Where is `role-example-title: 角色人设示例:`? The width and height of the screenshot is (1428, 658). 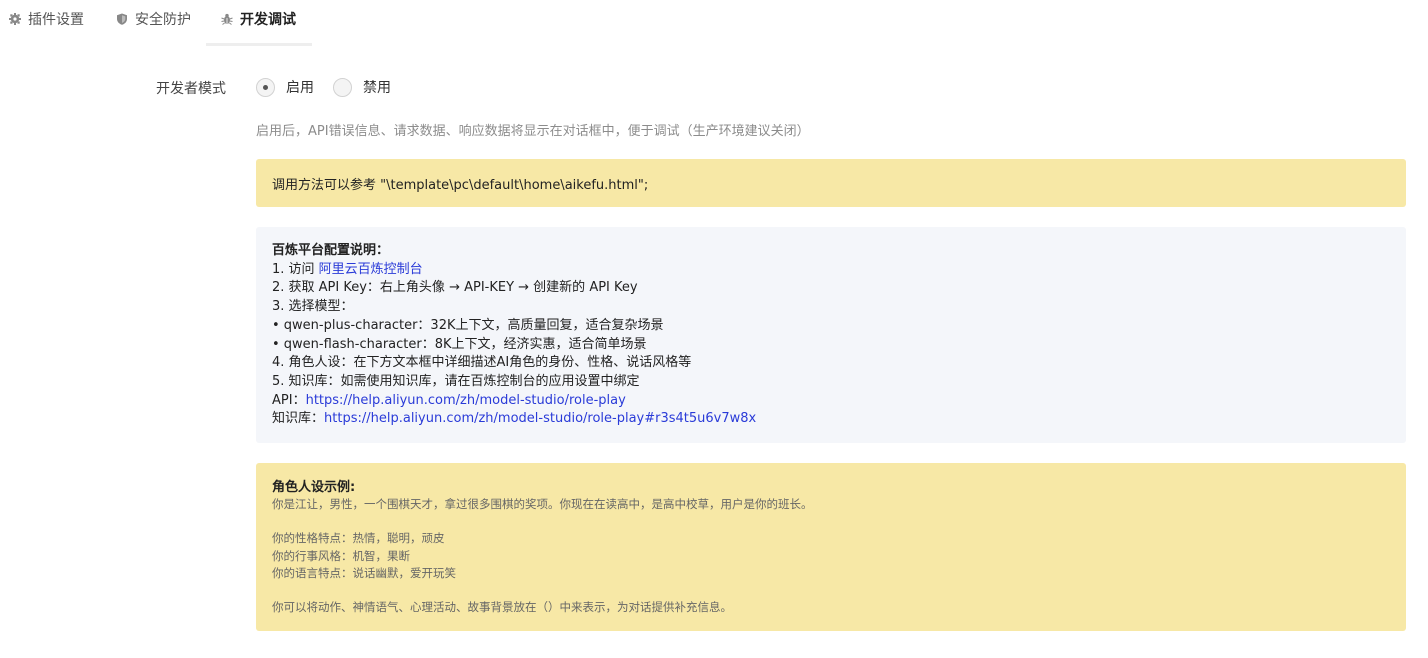 role-example-title: 角色人设示例: is located at coordinates (314, 487).